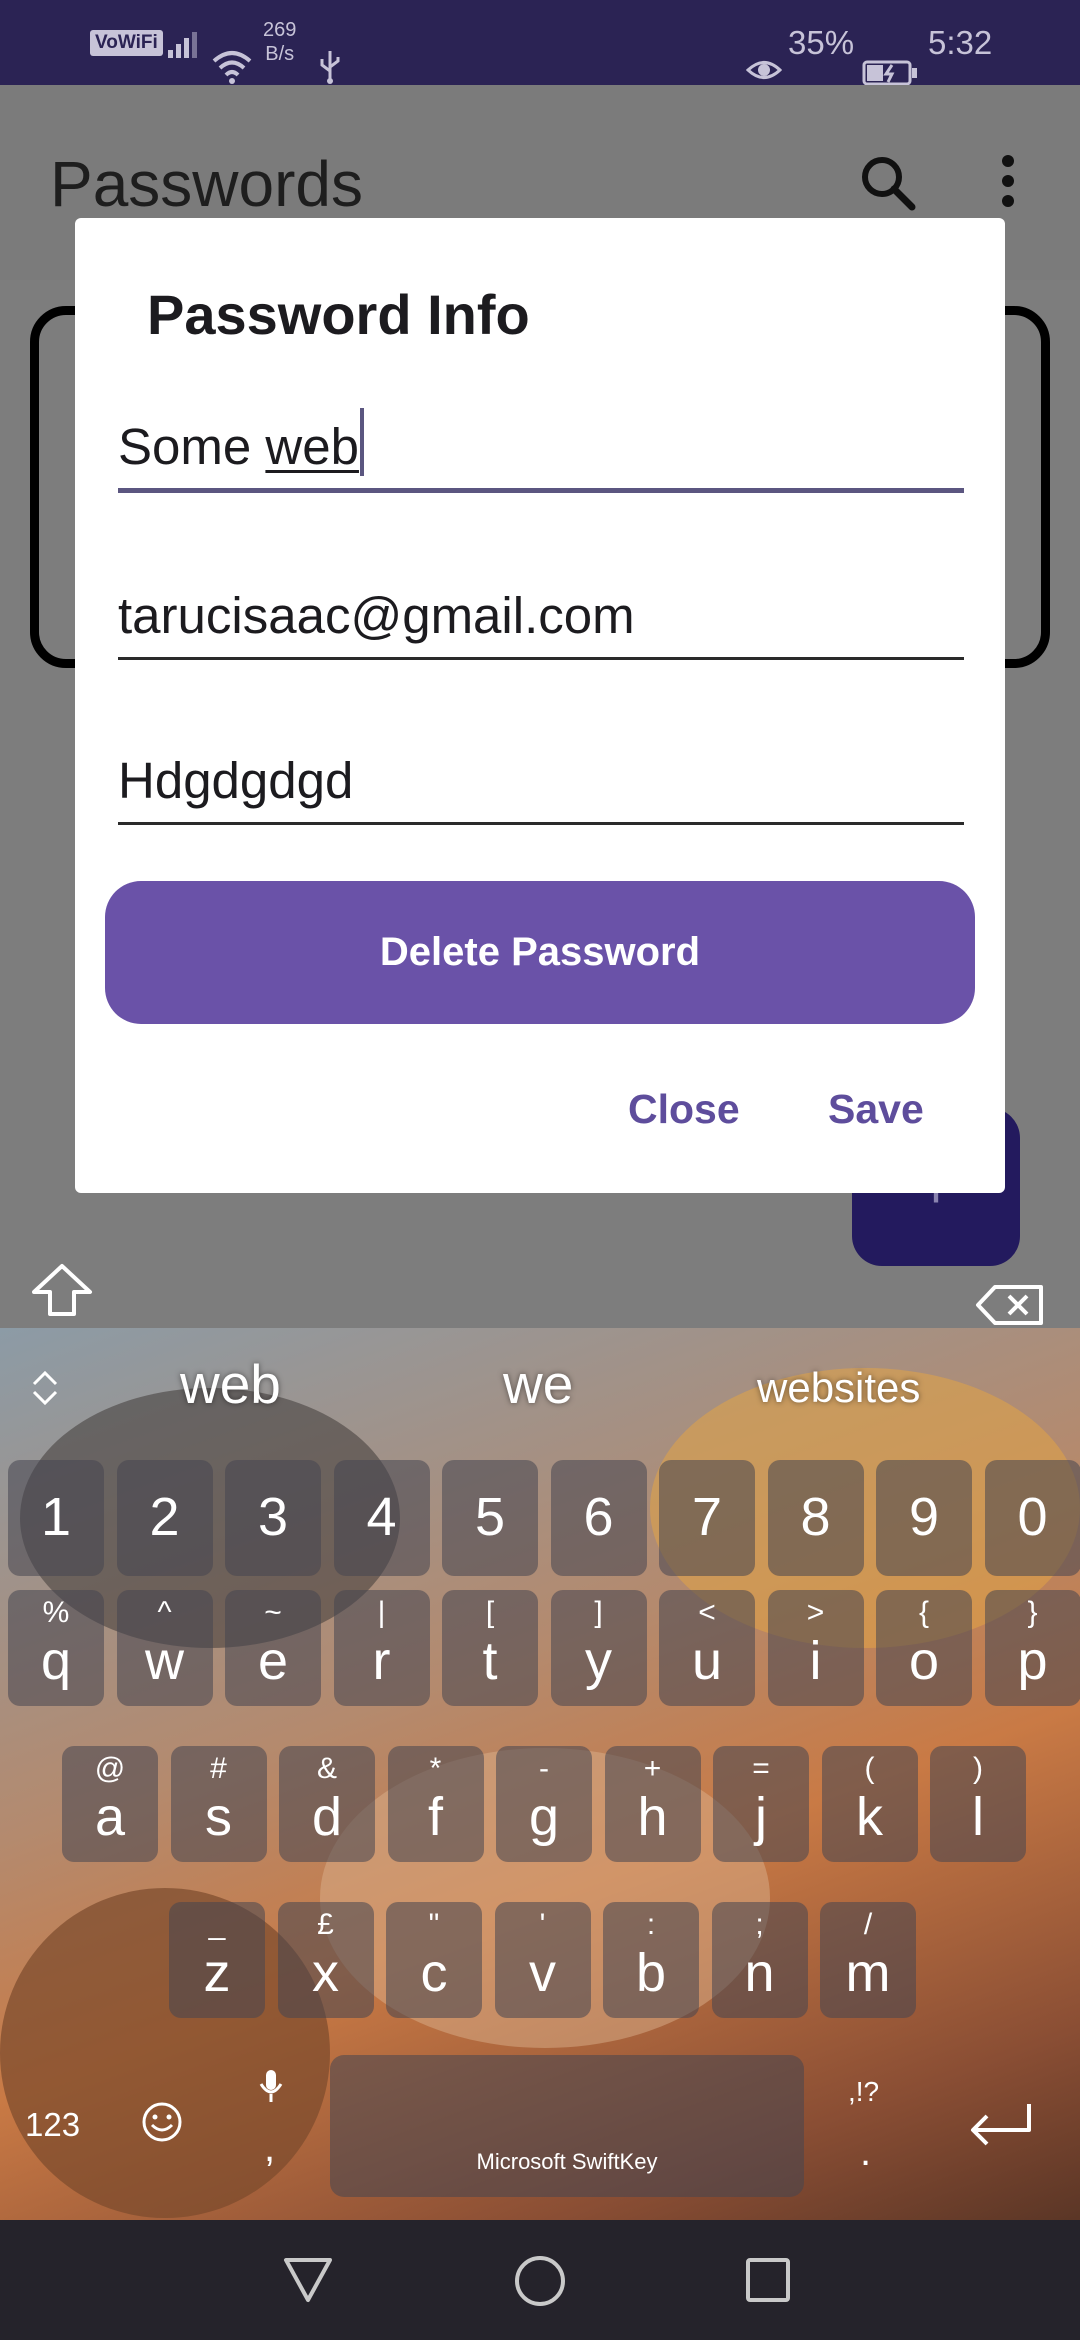  I want to click on suggestion-1: web, so click(230, 1384).